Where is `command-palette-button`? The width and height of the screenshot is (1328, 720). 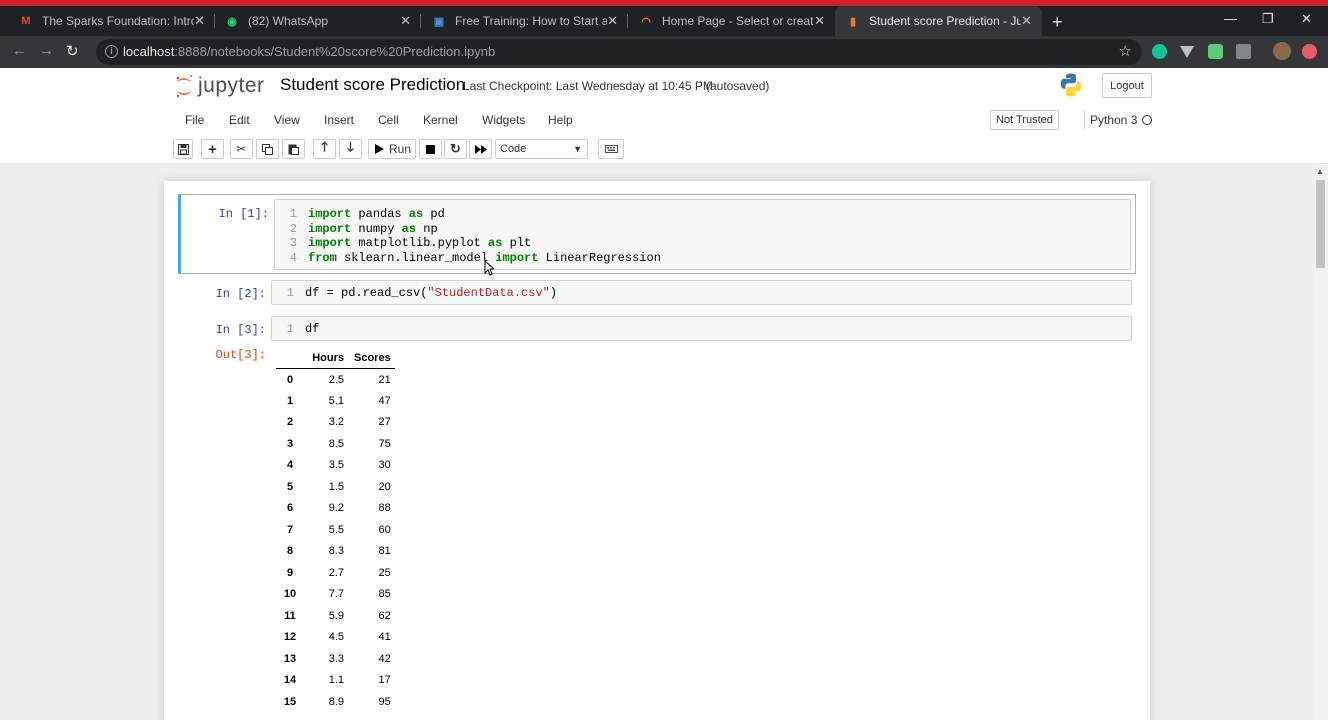
command-palette-button is located at coordinates (611, 149).